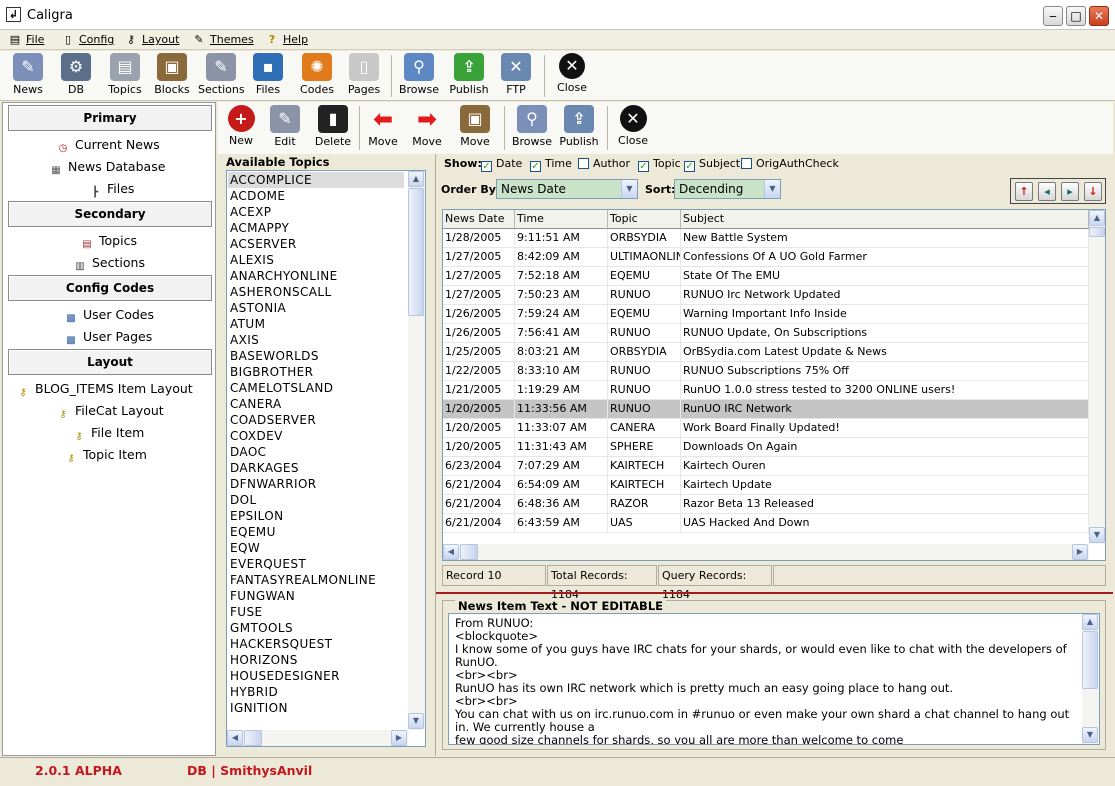 The image size is (1115, 786). I want to click on list-item: HACKERSQUEST, so click(318, 644).